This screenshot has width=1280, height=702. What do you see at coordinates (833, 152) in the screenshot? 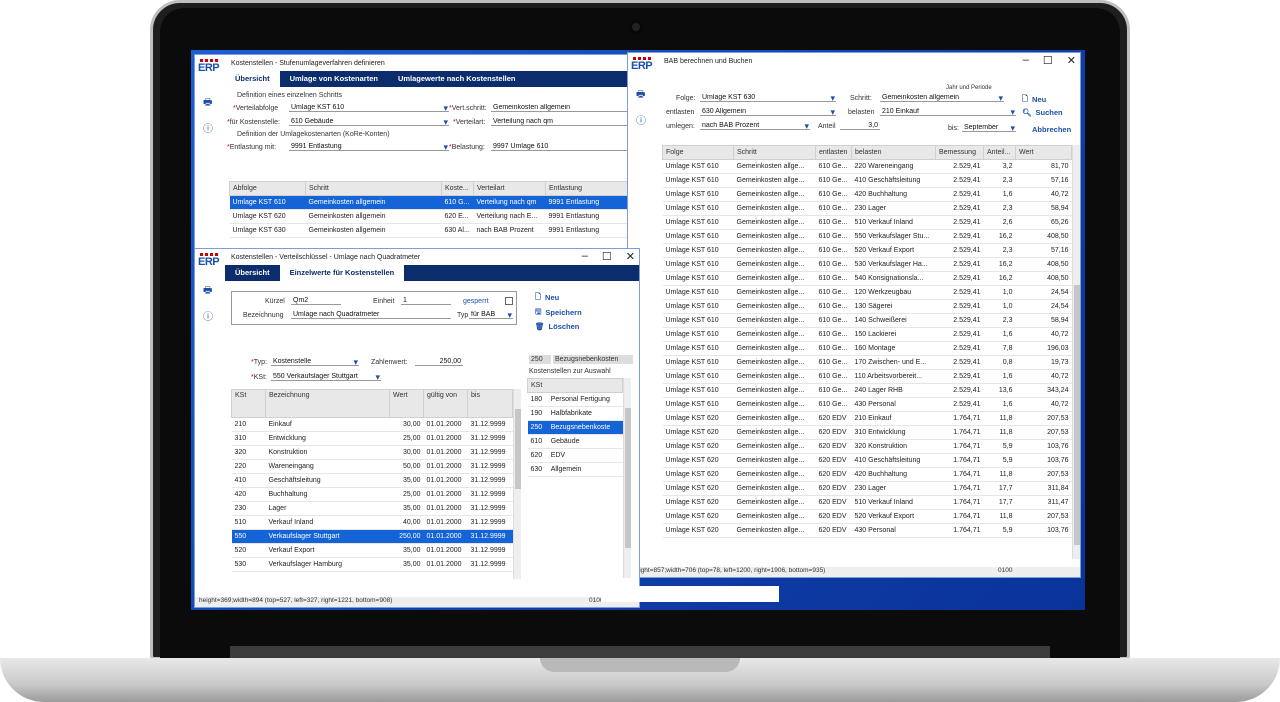
I see `col-entlasten: entlasten` at bounding box center [833, 152].